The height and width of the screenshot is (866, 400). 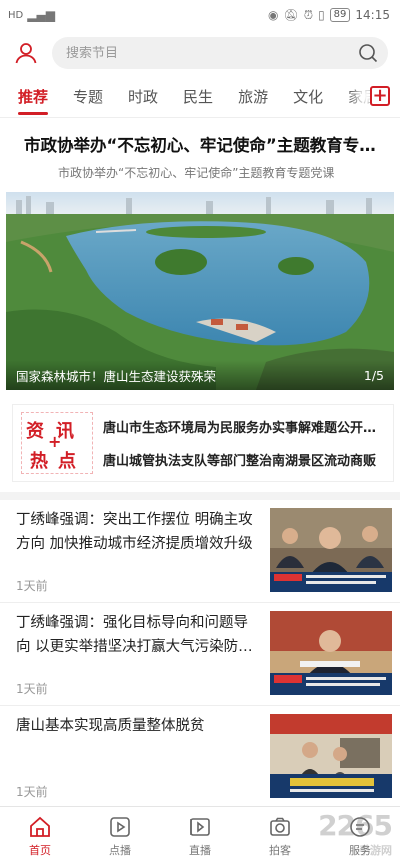 What do you see at coordinates (280, 826) in the screenshot?
I see `camera-icon` at bounding box center [280, 826].